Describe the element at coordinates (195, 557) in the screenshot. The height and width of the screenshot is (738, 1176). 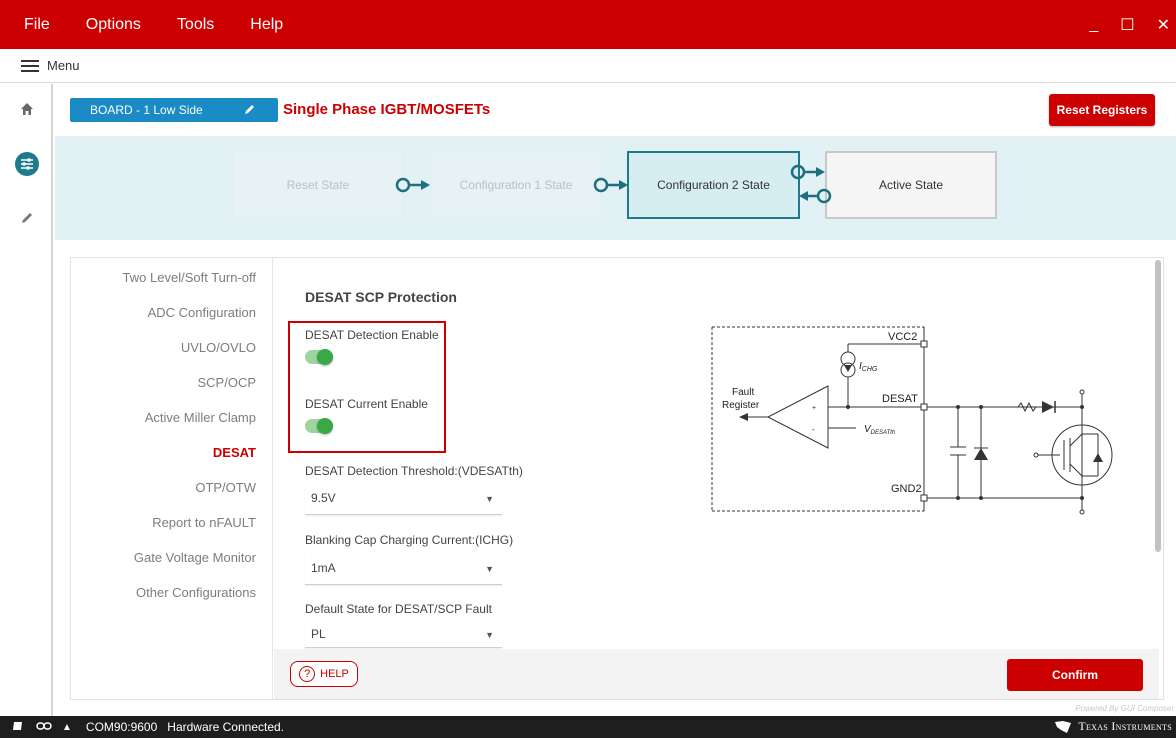
I see `nav-gate-voltage-monitor: Gate Voltage Monitor` at that location.